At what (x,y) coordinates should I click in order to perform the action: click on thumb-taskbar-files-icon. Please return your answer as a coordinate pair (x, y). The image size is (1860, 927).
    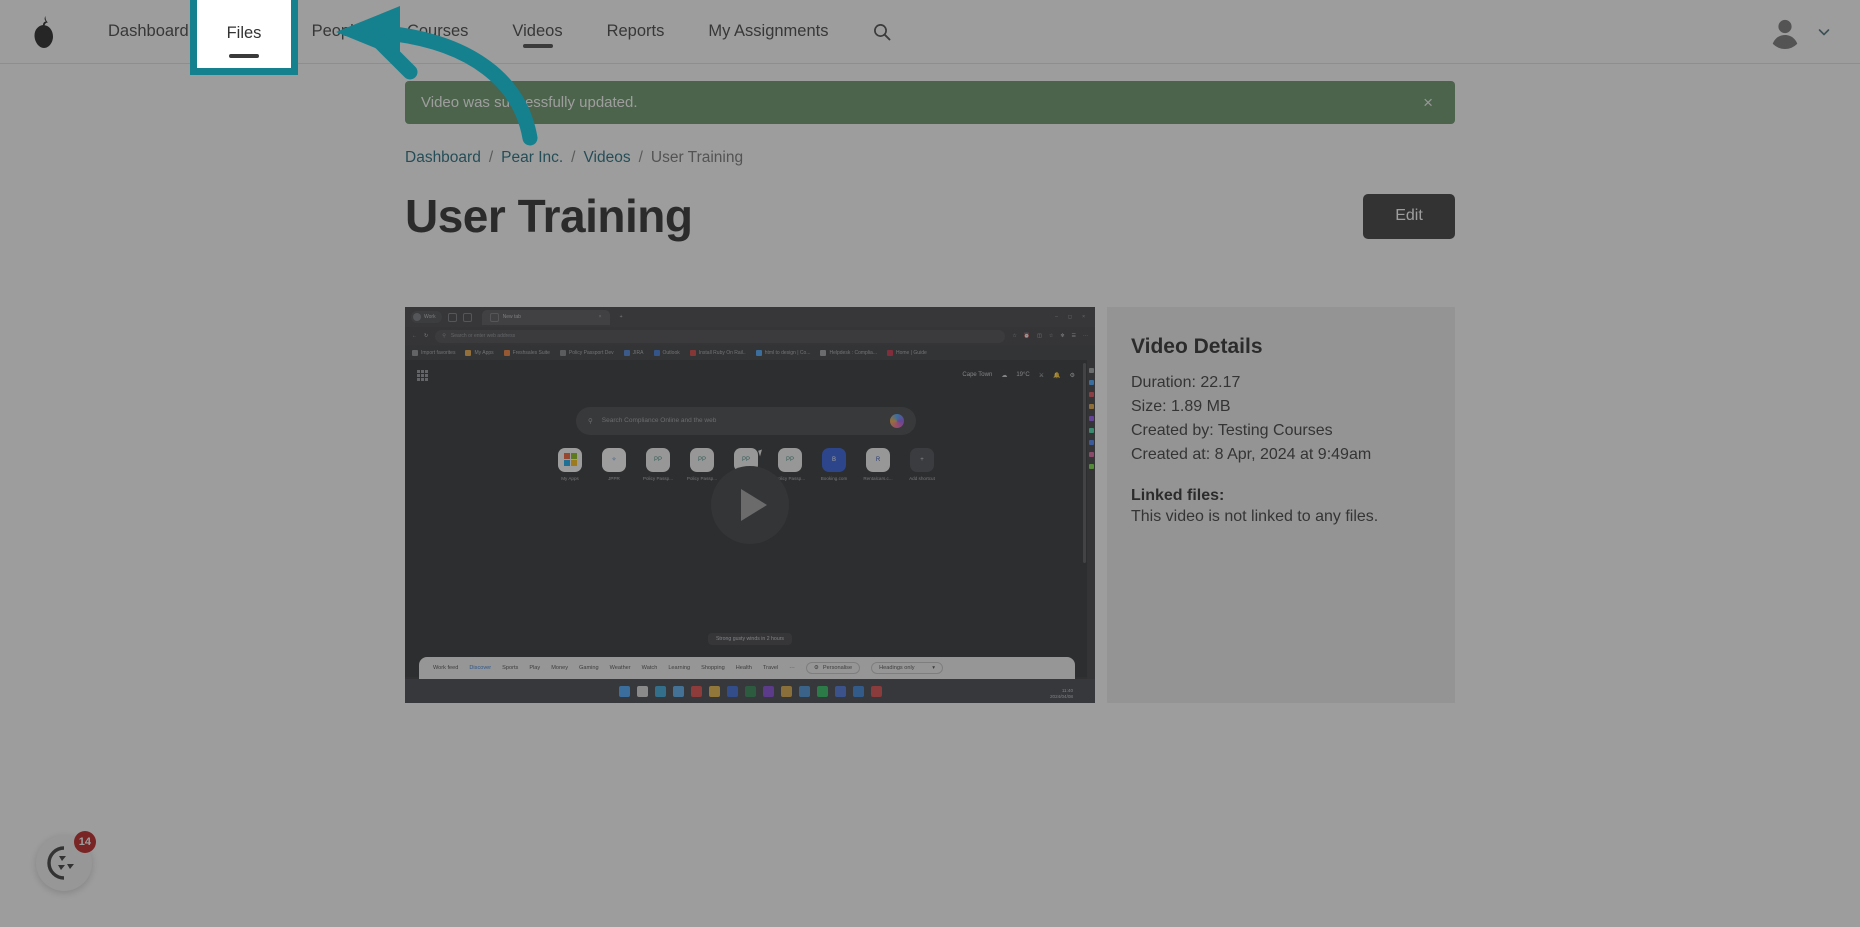
    Looking at the image, I should click on (714, 691).